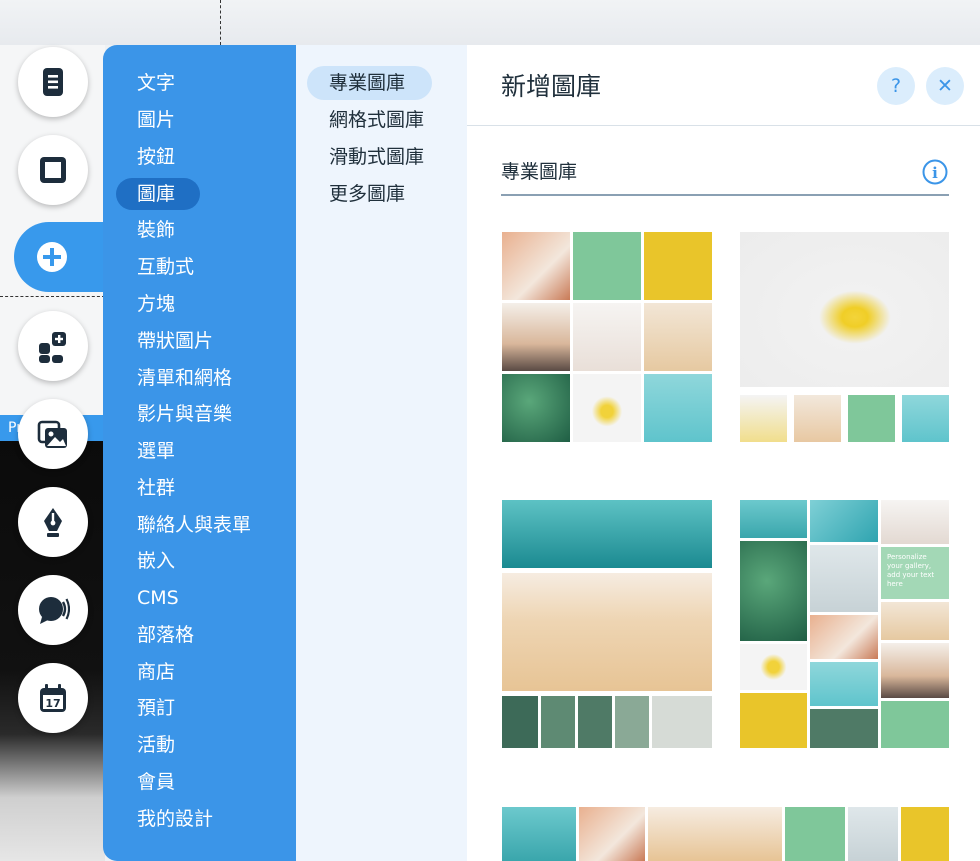  I want to click on guide-line-horizontal, so click(52, 296).